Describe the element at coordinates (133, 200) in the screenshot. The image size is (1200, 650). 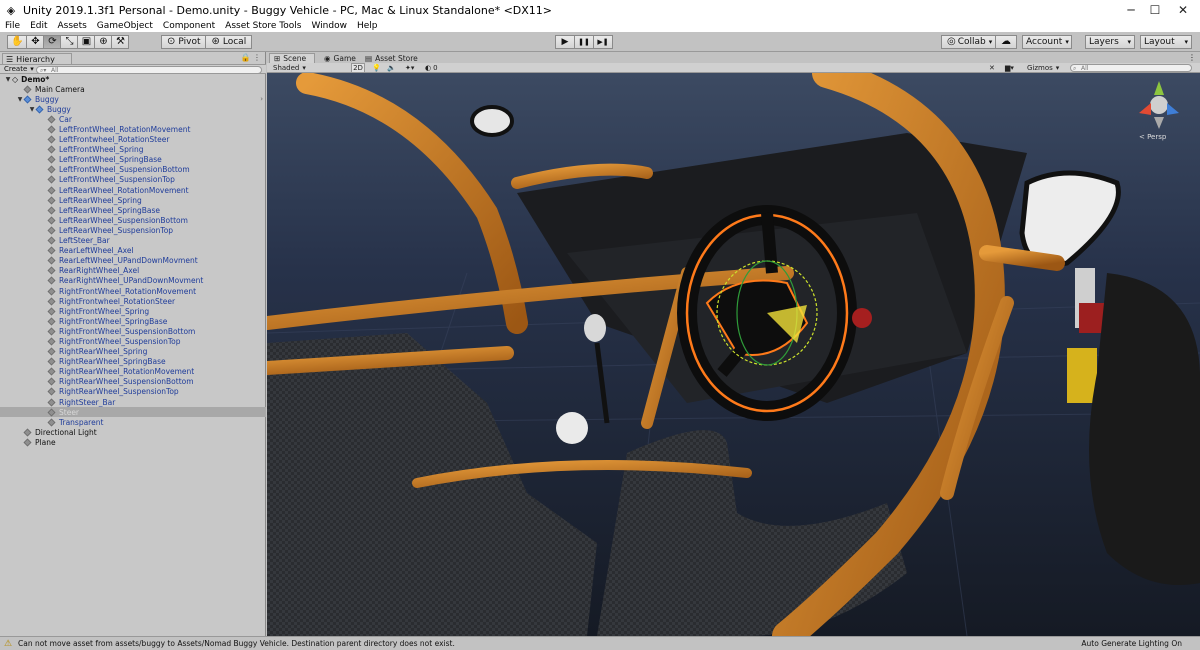
I see `hierarchy-row: LeftRearWheel_Spring` at that location.